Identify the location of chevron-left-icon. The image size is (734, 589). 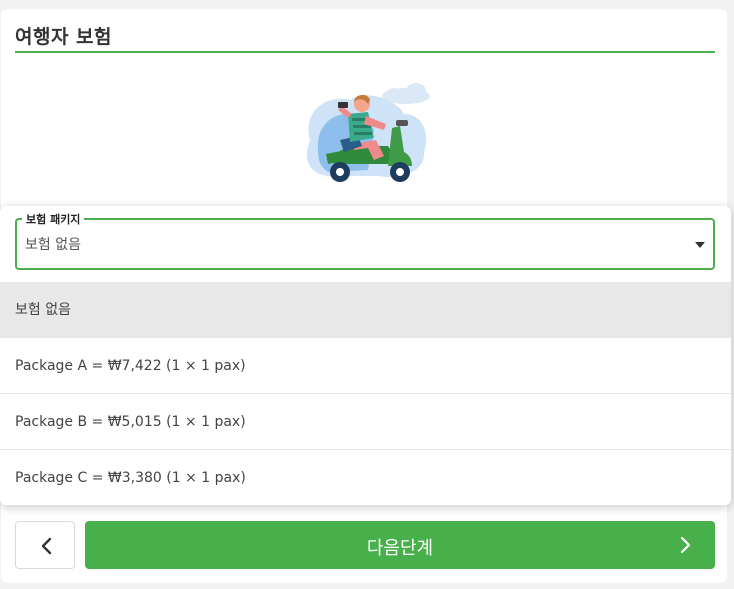
(46, 546).